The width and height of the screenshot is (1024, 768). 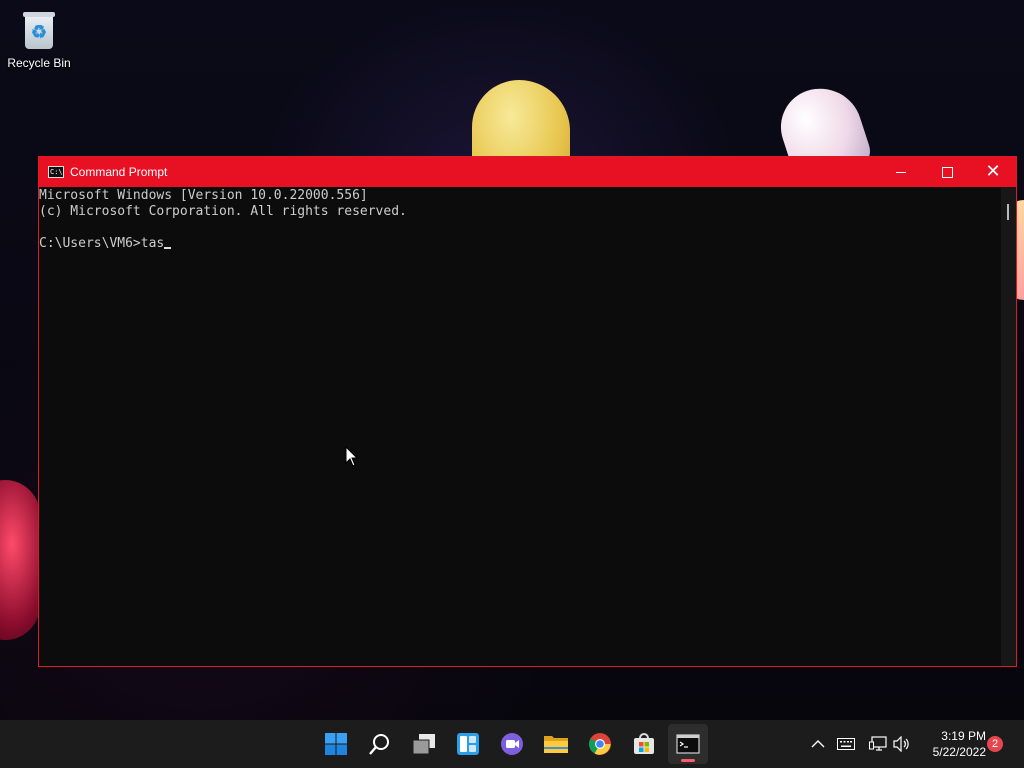 I want to click on widgets-icon, so click(x=468, y=744).